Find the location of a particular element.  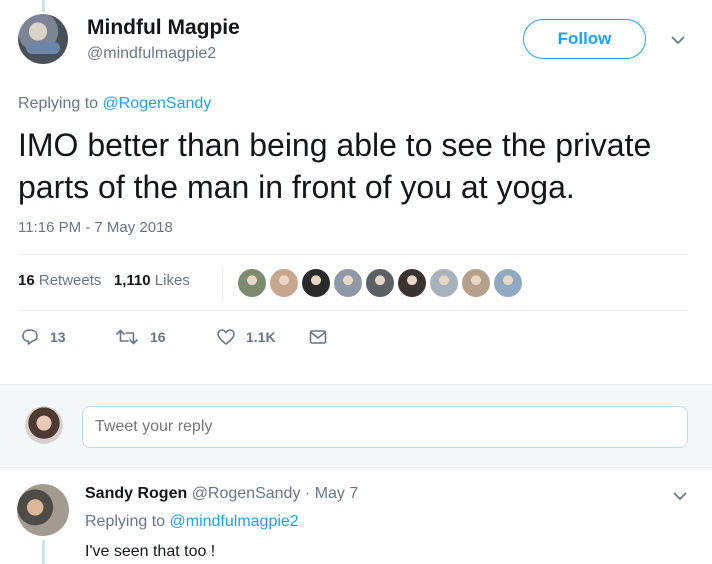

reply-author-name: Sandy Rogen is located at coordinates (136, 493).